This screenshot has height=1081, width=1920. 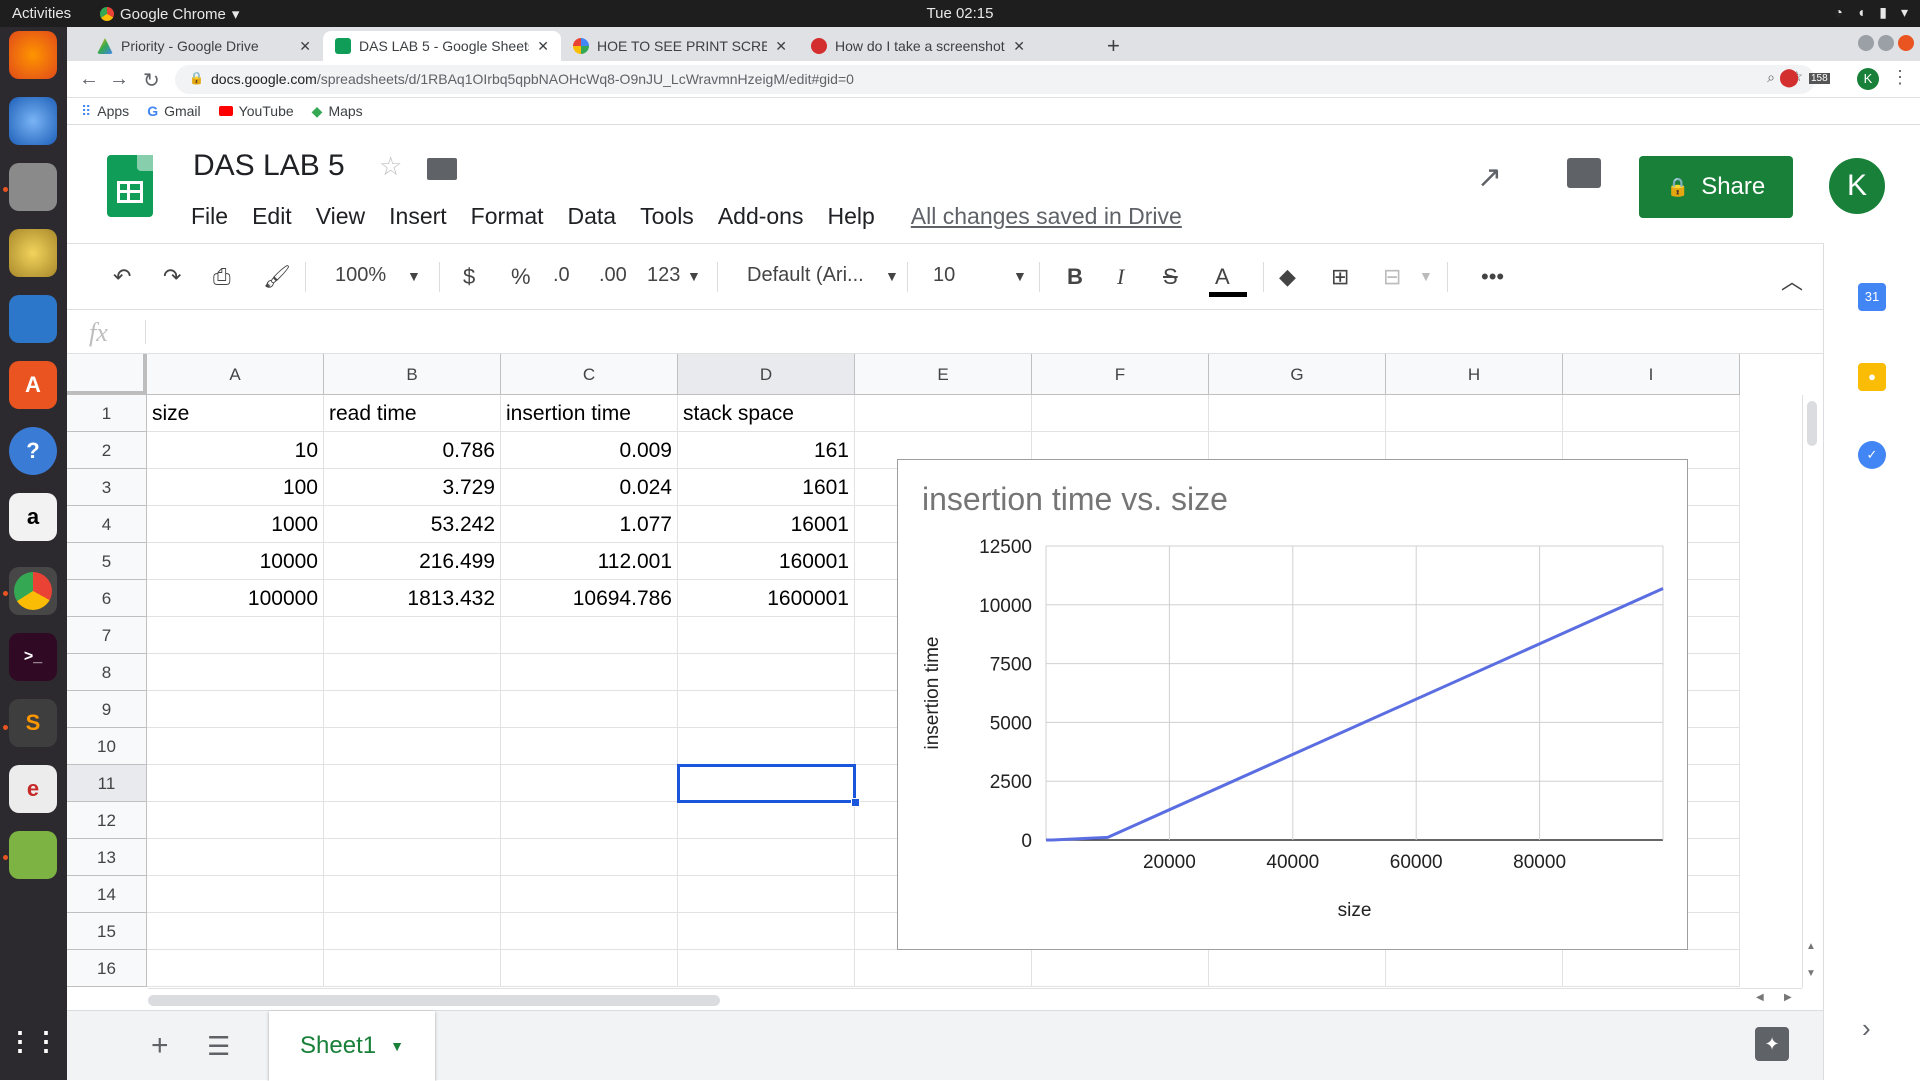 What do you see at coordinates (209, 216) in the screenshot?
I see `menu-file: File` at bounding box center [209, 216].